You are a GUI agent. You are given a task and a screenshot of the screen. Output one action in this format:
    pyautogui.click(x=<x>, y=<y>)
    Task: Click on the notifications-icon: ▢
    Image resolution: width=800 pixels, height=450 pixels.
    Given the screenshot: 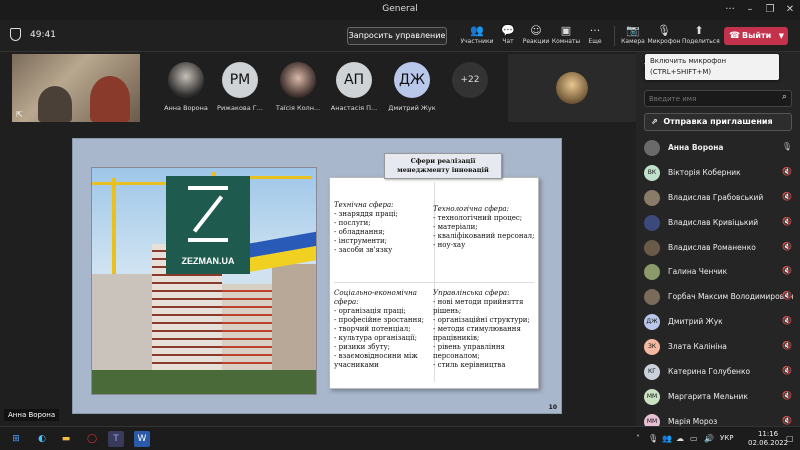 What is the action you would take?
    pyautogui.click(x=790, y=438)
    